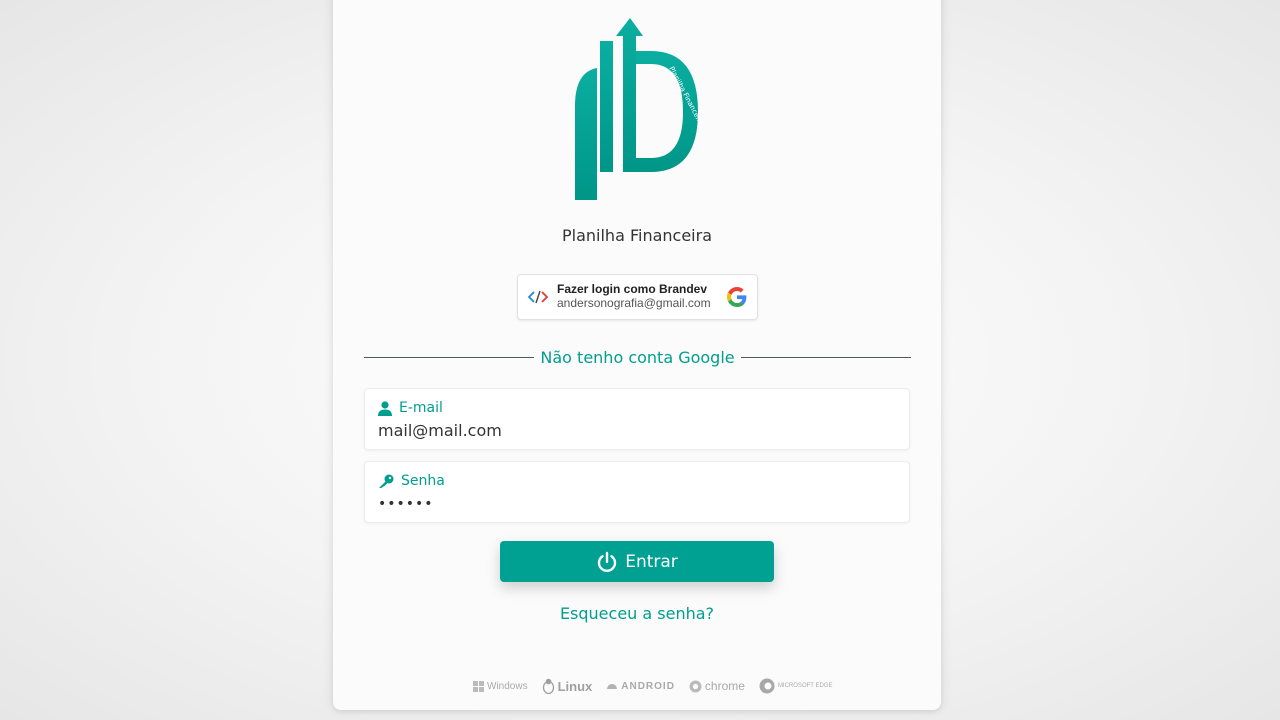  Describe the element at coordinates (612, 686) in the screenshot. I see `android-icon` at that location.